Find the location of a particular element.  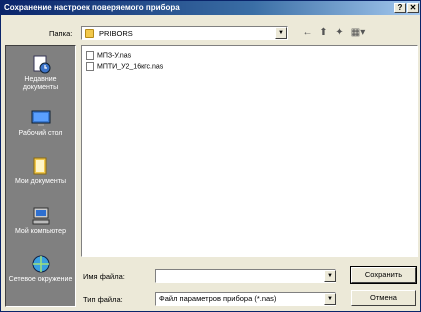

my-documents-icon is located at coordinates (39, 166).